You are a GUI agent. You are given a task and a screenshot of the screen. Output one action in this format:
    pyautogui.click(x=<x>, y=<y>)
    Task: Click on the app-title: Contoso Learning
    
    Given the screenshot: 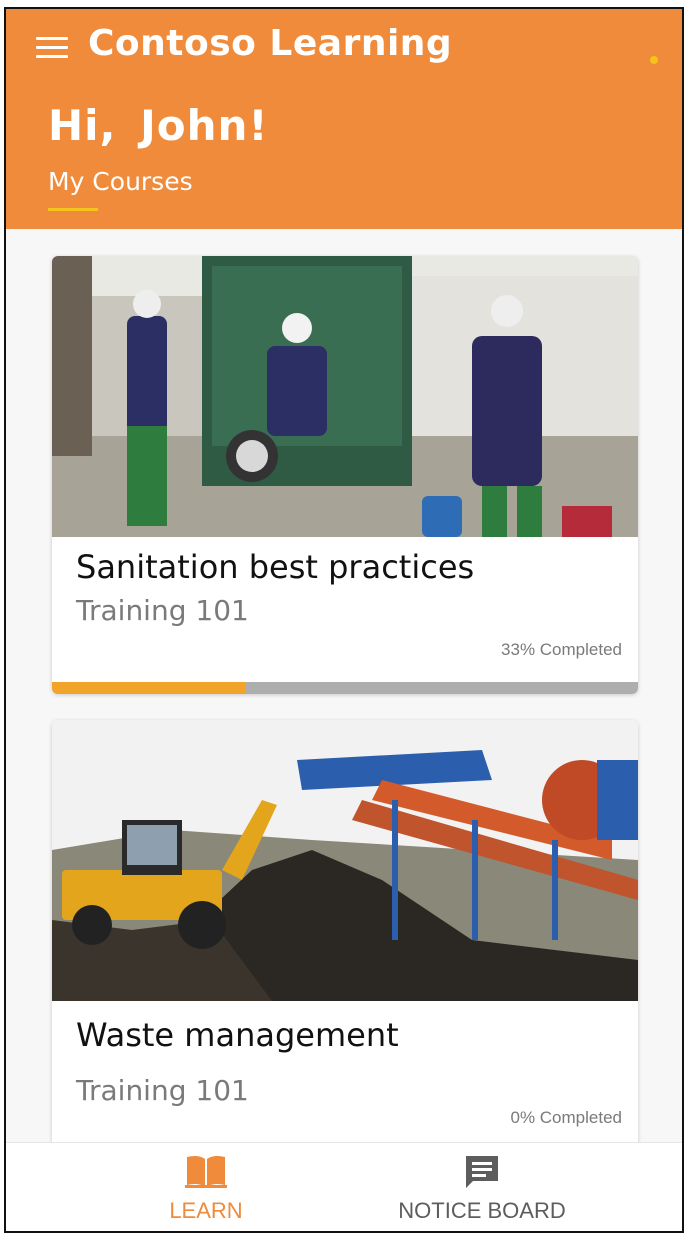 What is the action you would take?
    pyautogui.click(x=270, y=43)
    